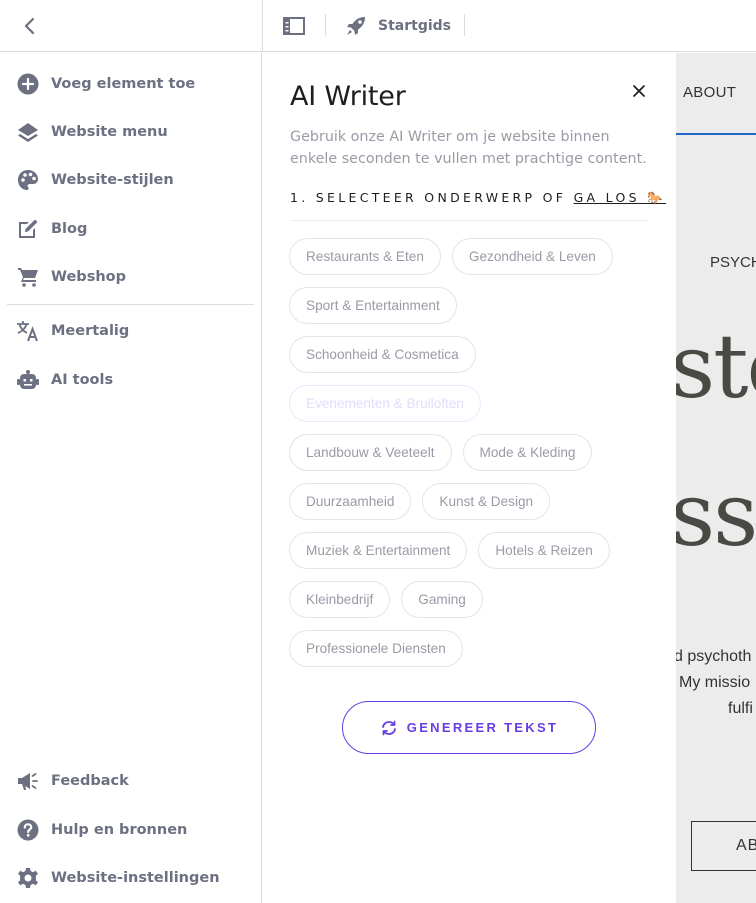 The height and width of the screenshot is (903, 756). I want to click on start-guide-button: Startgids, so click(397, 26).